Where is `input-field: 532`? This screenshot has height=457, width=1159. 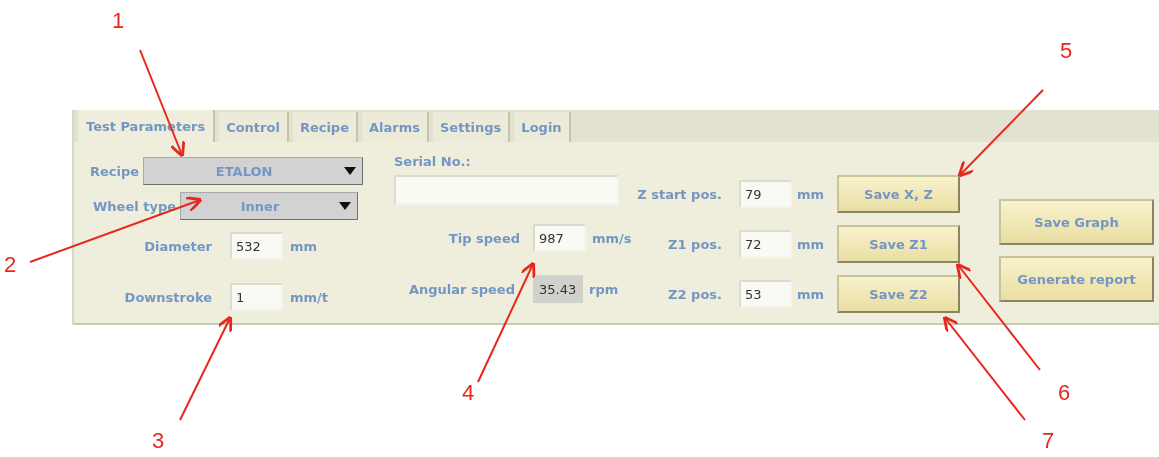 input-field: 532 is located at coordinates (256, 246).